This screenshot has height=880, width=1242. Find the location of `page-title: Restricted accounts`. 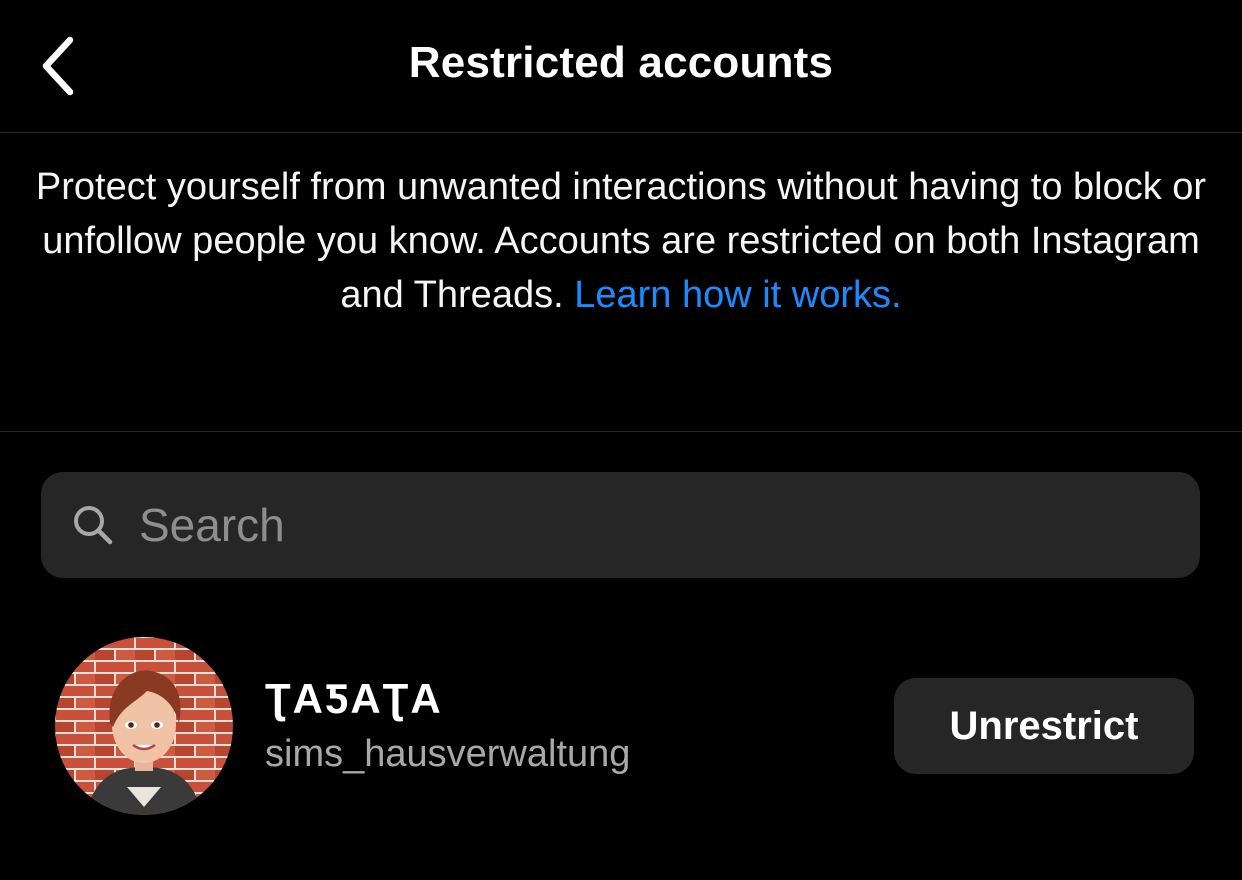

page-title: Restricted accounts is located at coordinates (621, 62).